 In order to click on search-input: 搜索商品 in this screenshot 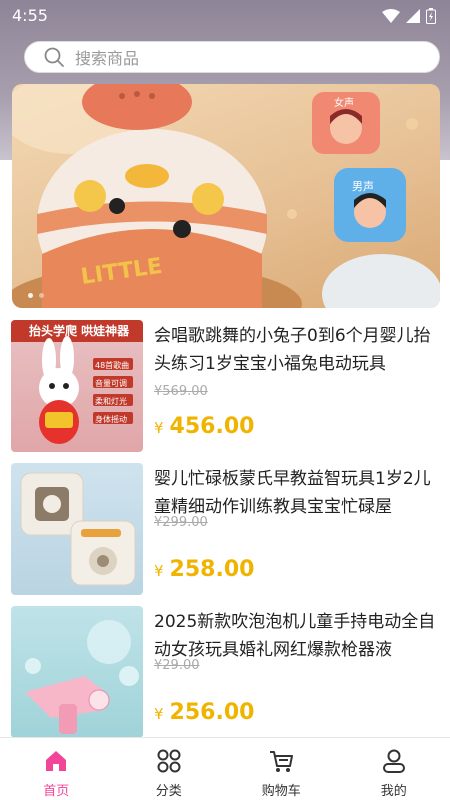, I will do `click(232, 57)`.